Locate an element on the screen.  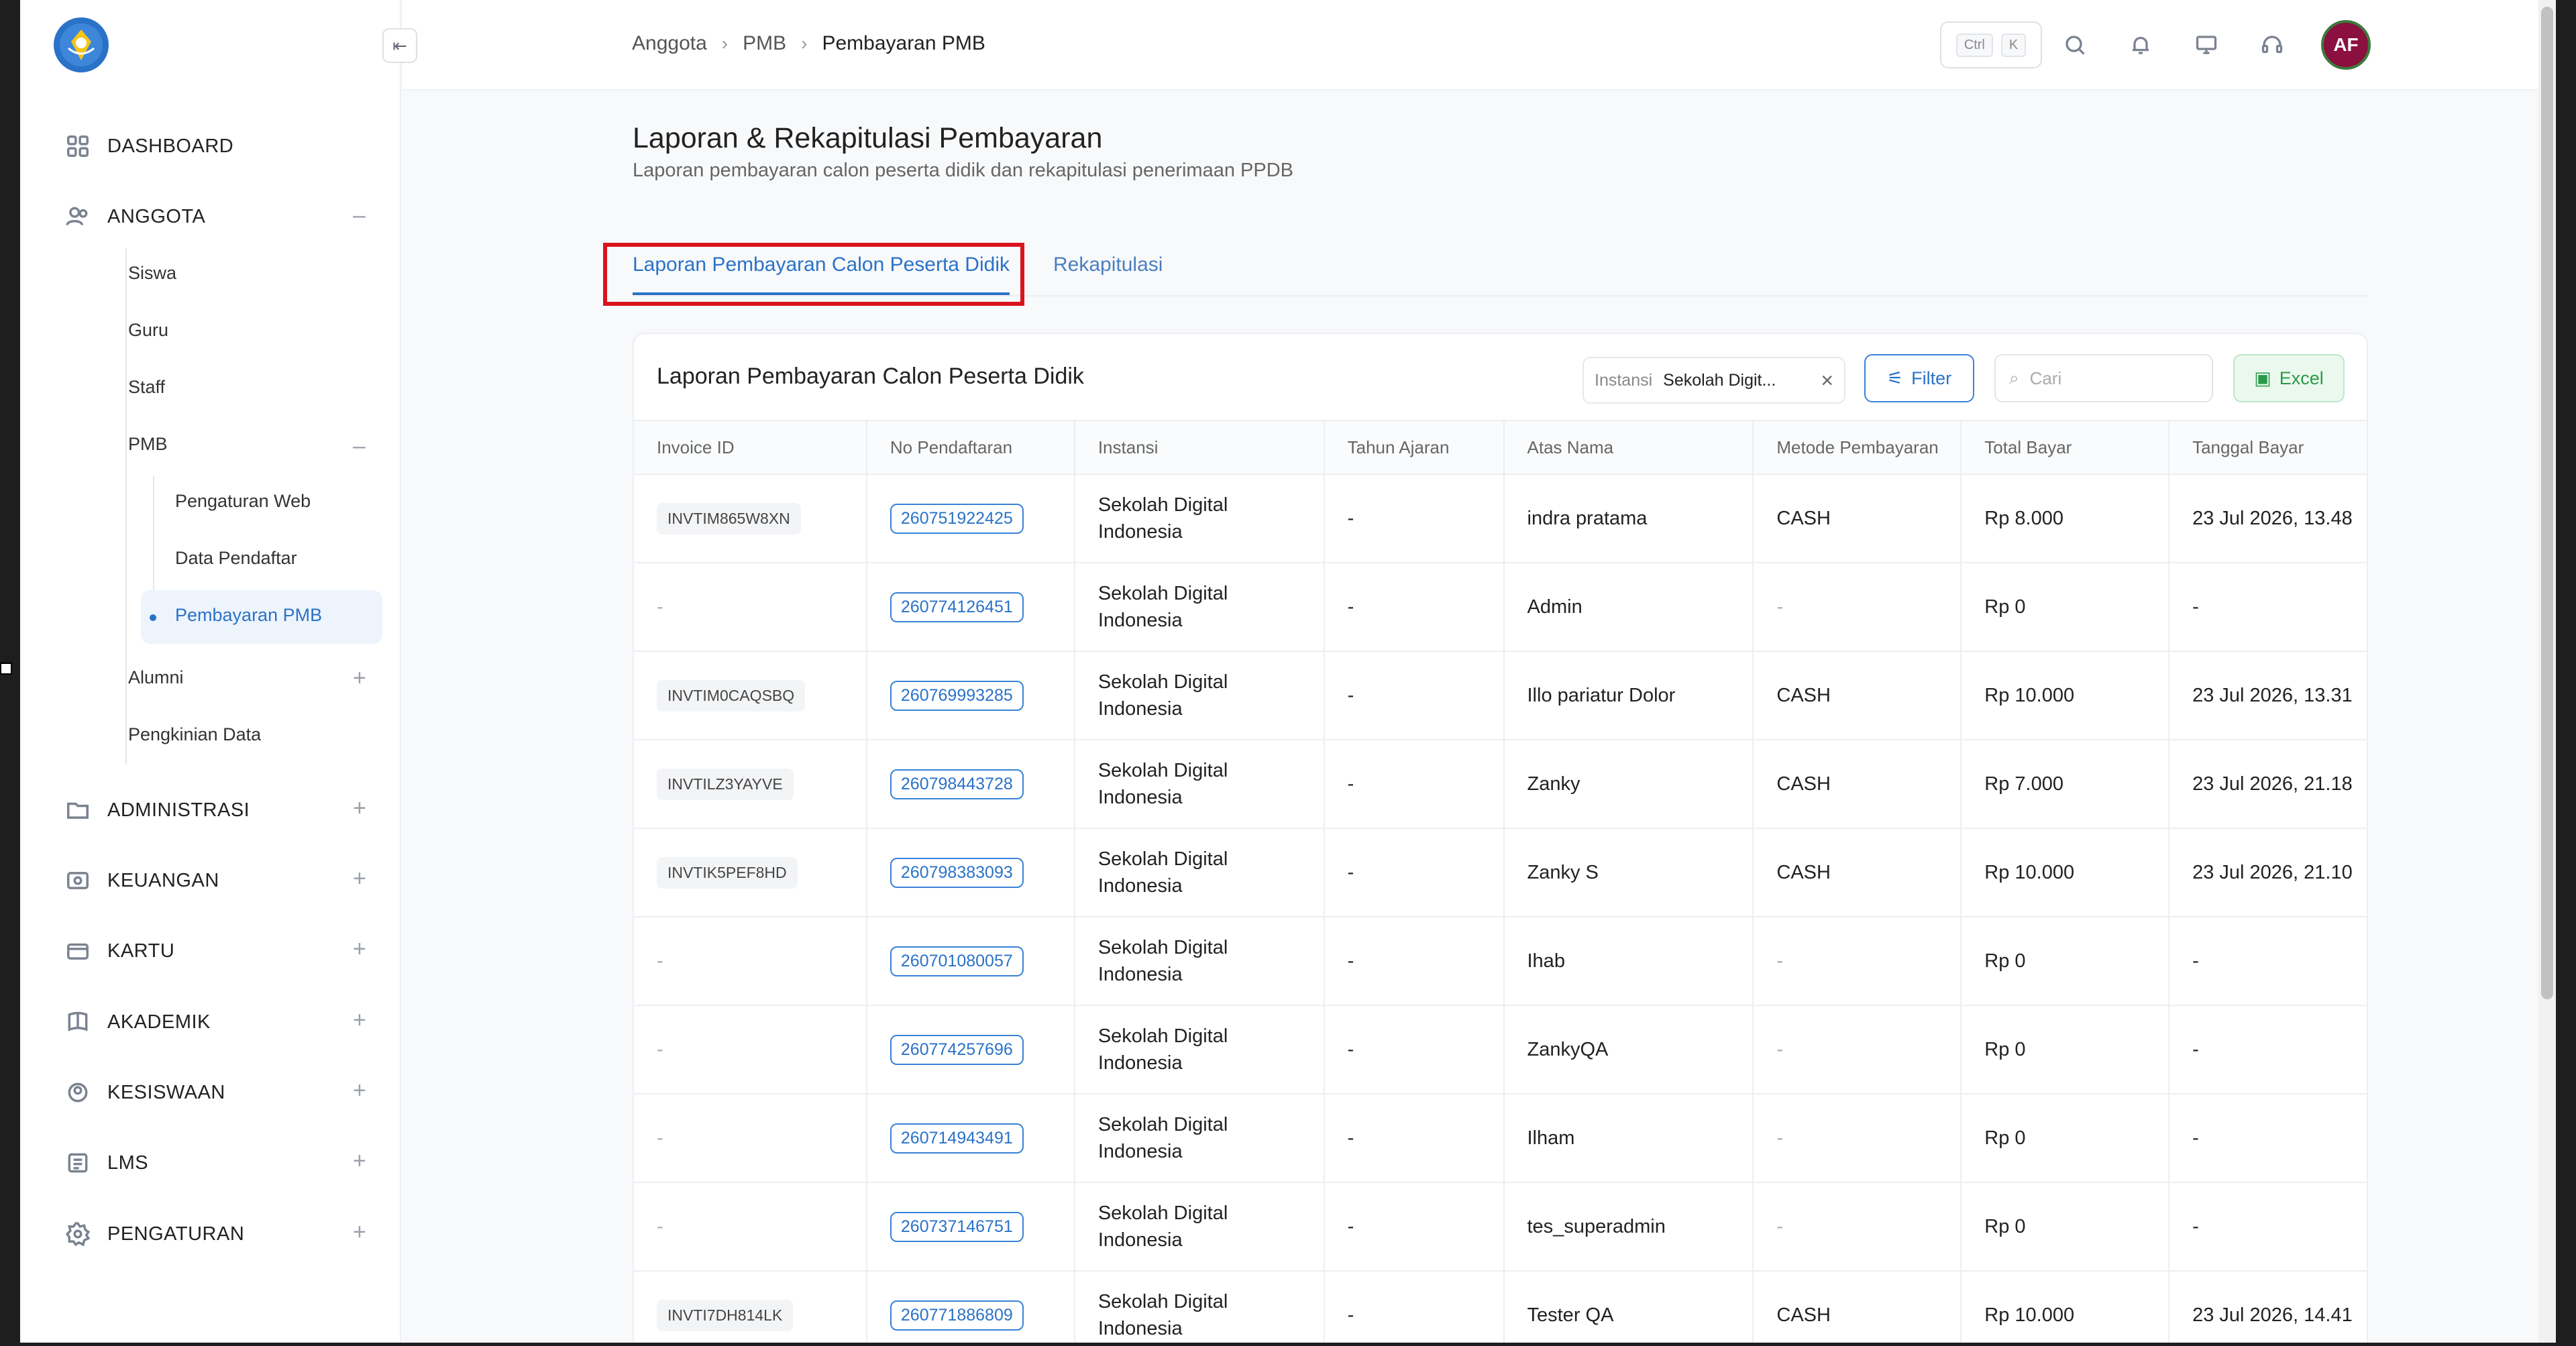
command-palette-shortcut: Ctrl K is located at coordinates (1991, 44).